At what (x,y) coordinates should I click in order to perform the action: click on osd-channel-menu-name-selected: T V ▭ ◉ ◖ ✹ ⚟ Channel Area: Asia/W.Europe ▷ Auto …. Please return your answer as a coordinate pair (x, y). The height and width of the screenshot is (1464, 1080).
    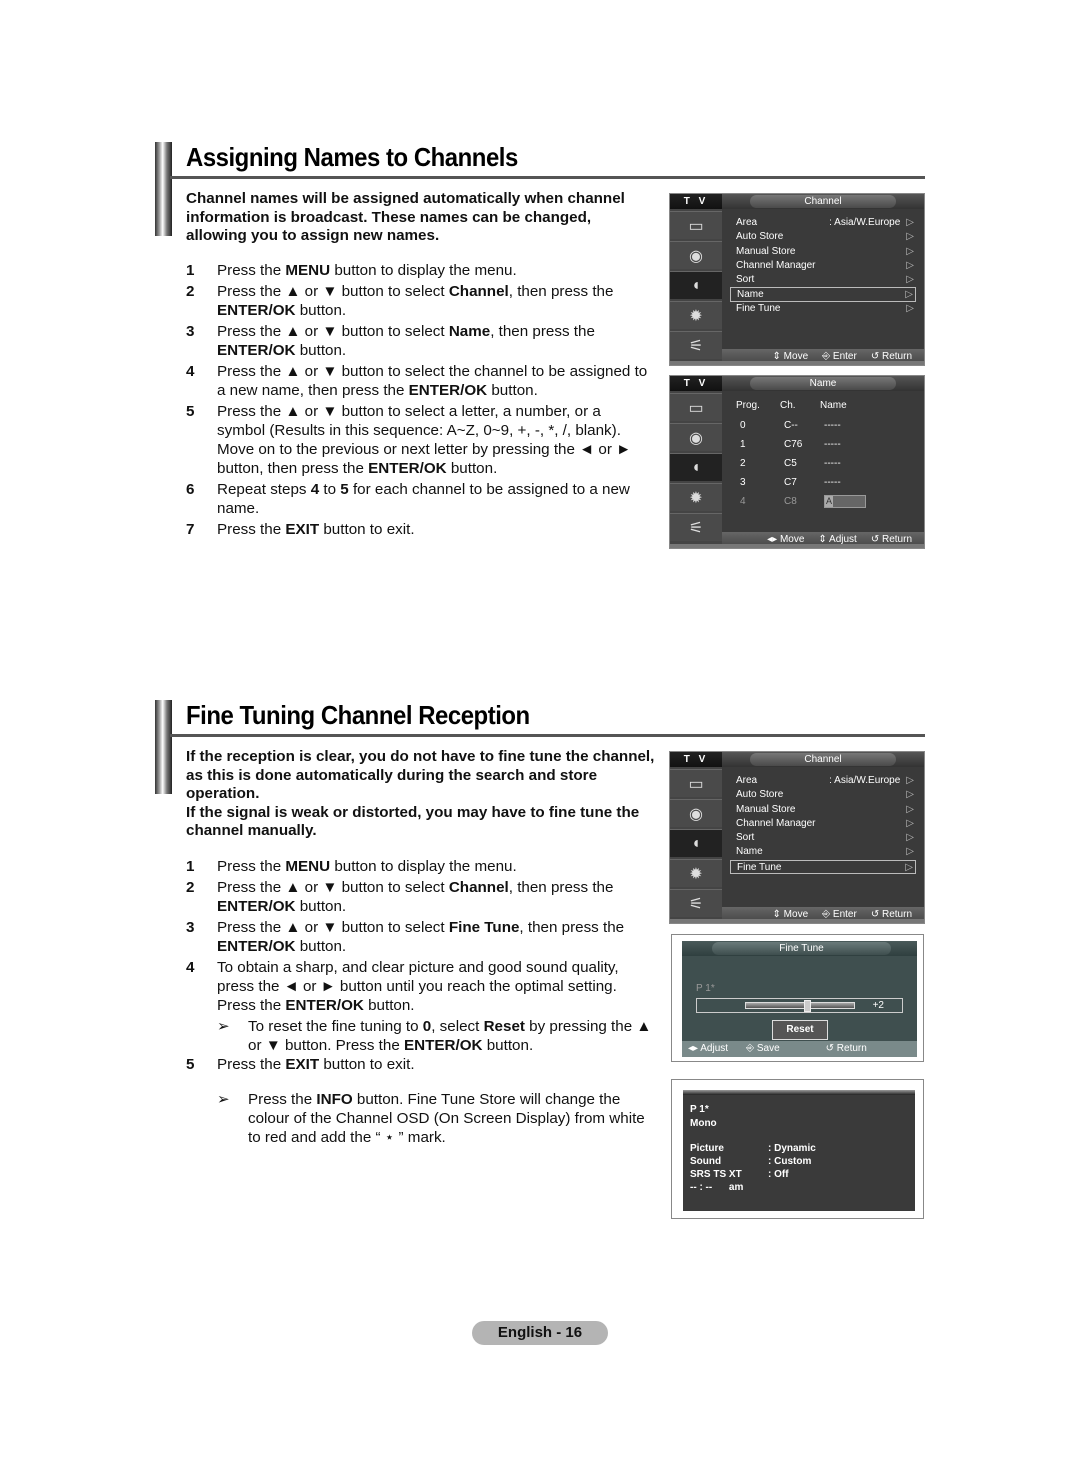
    Looking at the image, I should click on (797, 279).